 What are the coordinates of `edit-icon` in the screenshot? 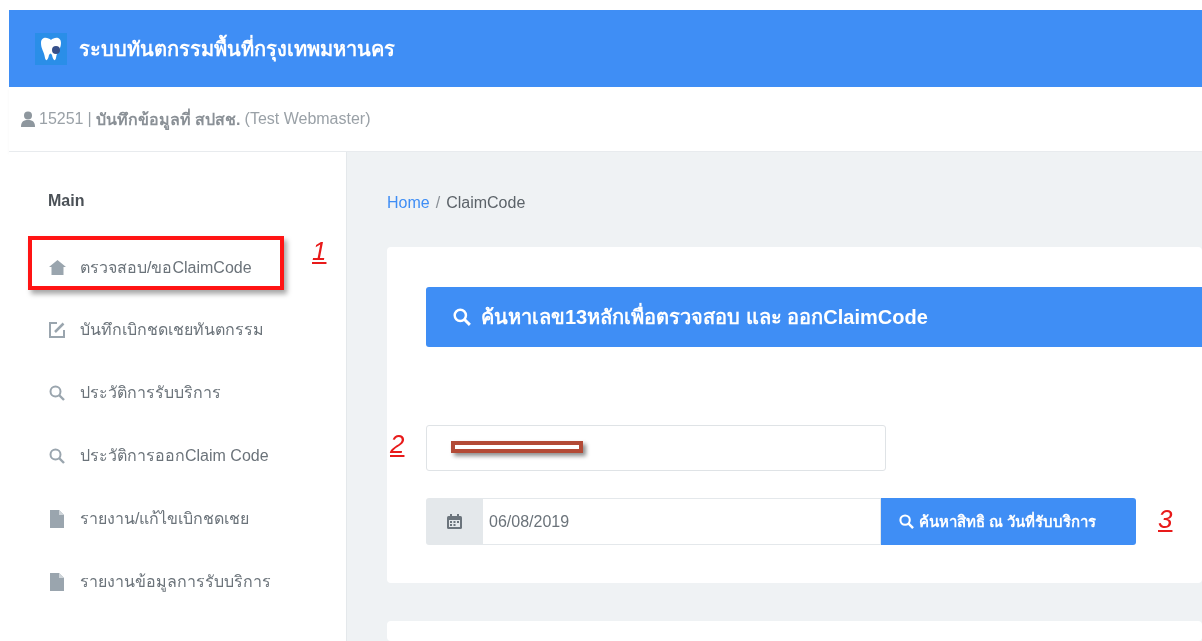 It's located at (57, 329).